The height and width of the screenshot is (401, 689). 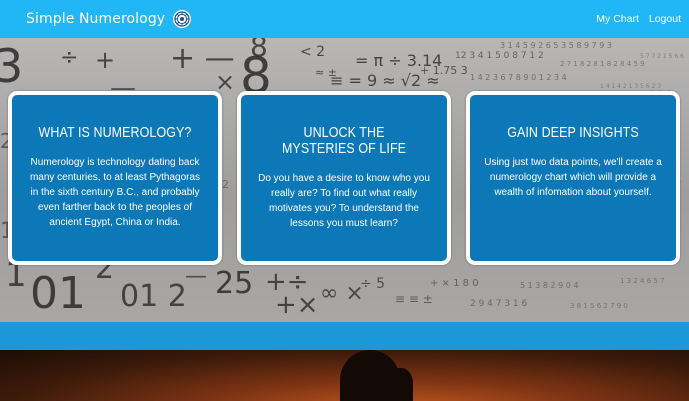 What do you see at coordinates (499, 304) in the screenshot?
I see `svg-text: 2 9 4 7 3 1 6` at bounding box center [499, 304].